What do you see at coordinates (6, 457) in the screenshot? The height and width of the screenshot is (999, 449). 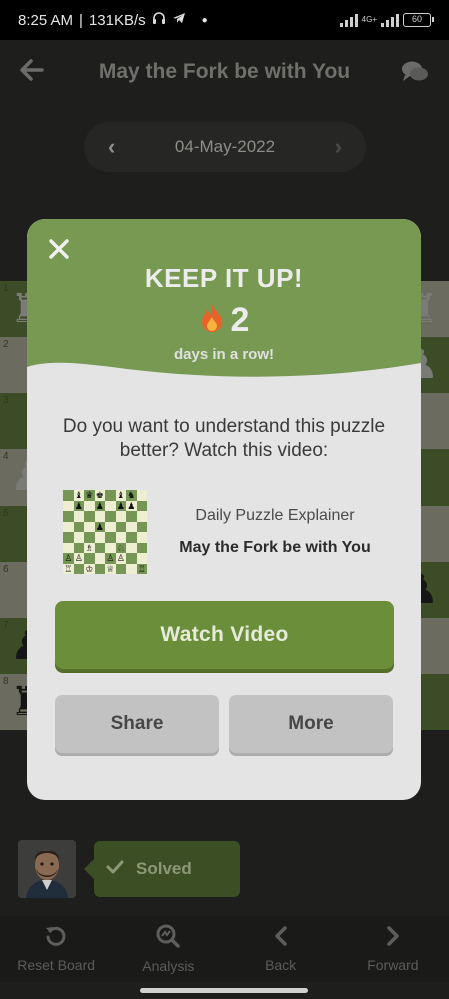 I see `rank-label: 4` at bounding box center [6, 457].